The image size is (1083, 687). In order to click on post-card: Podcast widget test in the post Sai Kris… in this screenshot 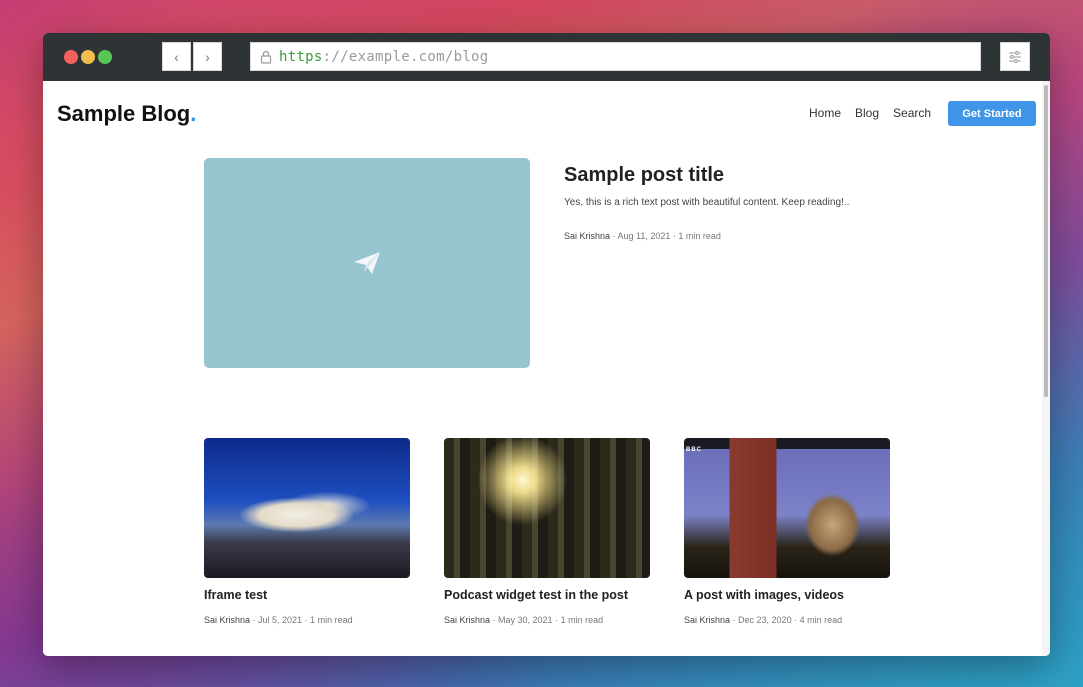, I will do `click(547, 531)`.